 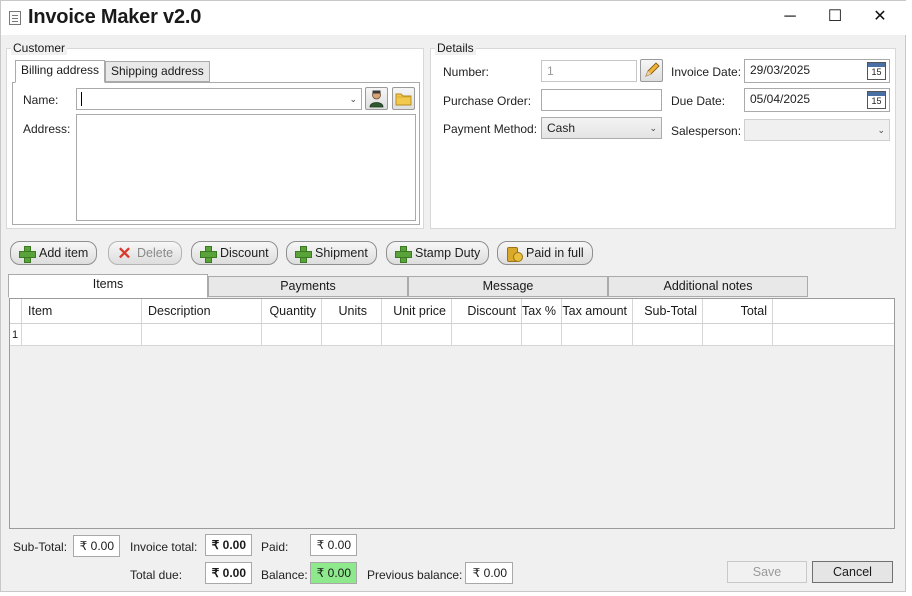 What do you see at coordinates (706, 72) in the screenshot?
I see `invoice-date-label: Invoice Date:` at bounding box center [706, 72].